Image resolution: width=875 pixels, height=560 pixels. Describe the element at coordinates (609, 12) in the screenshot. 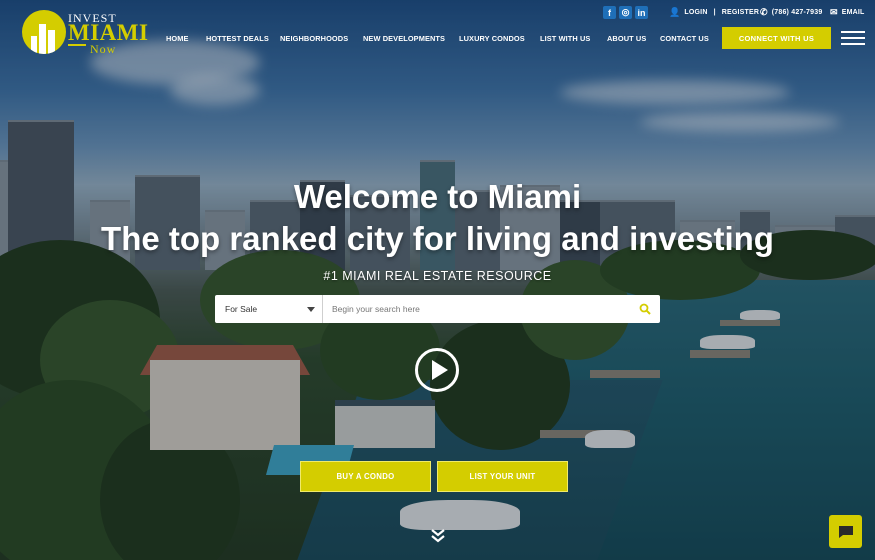

I see `facebook-icon: f` at that location.